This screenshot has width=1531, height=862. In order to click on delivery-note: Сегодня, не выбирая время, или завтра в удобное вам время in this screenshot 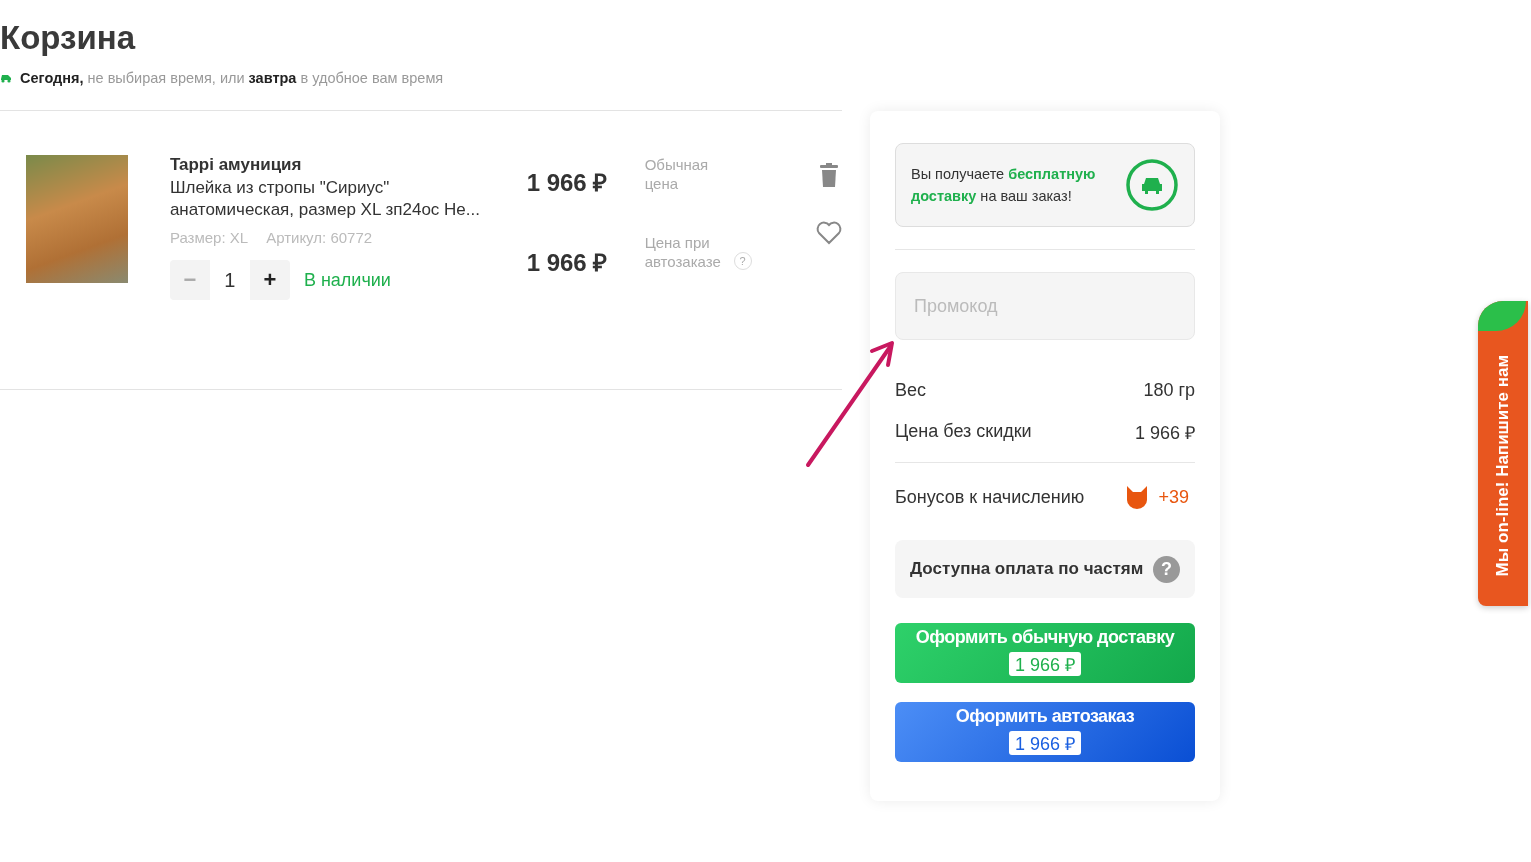, I will do `click(232, 78)`.